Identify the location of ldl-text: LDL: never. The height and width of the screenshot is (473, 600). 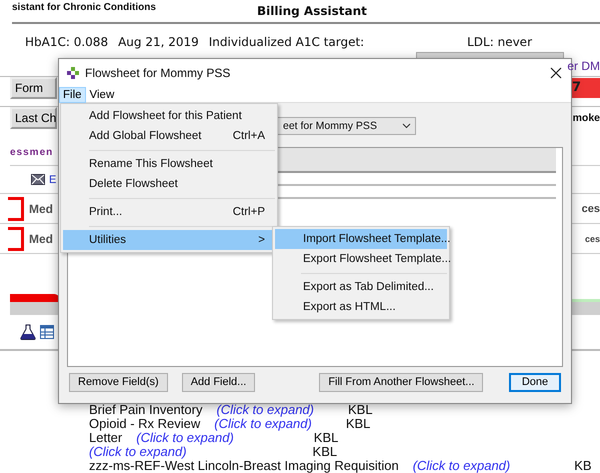
(499, 42).